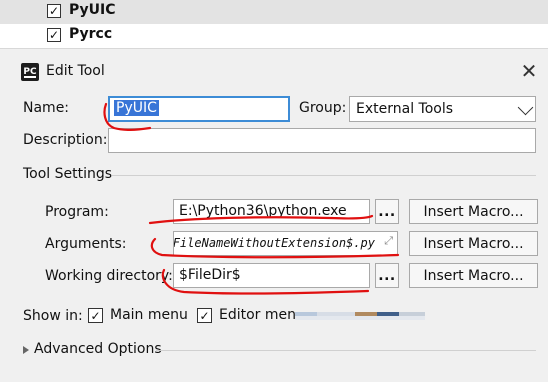 The height and width of the screenshot is (382, 548). What do you see at coordinates (257, 315) in the screenshot?
I see `editor-menu-label: Editor menu` at bounding box center [257, 315].